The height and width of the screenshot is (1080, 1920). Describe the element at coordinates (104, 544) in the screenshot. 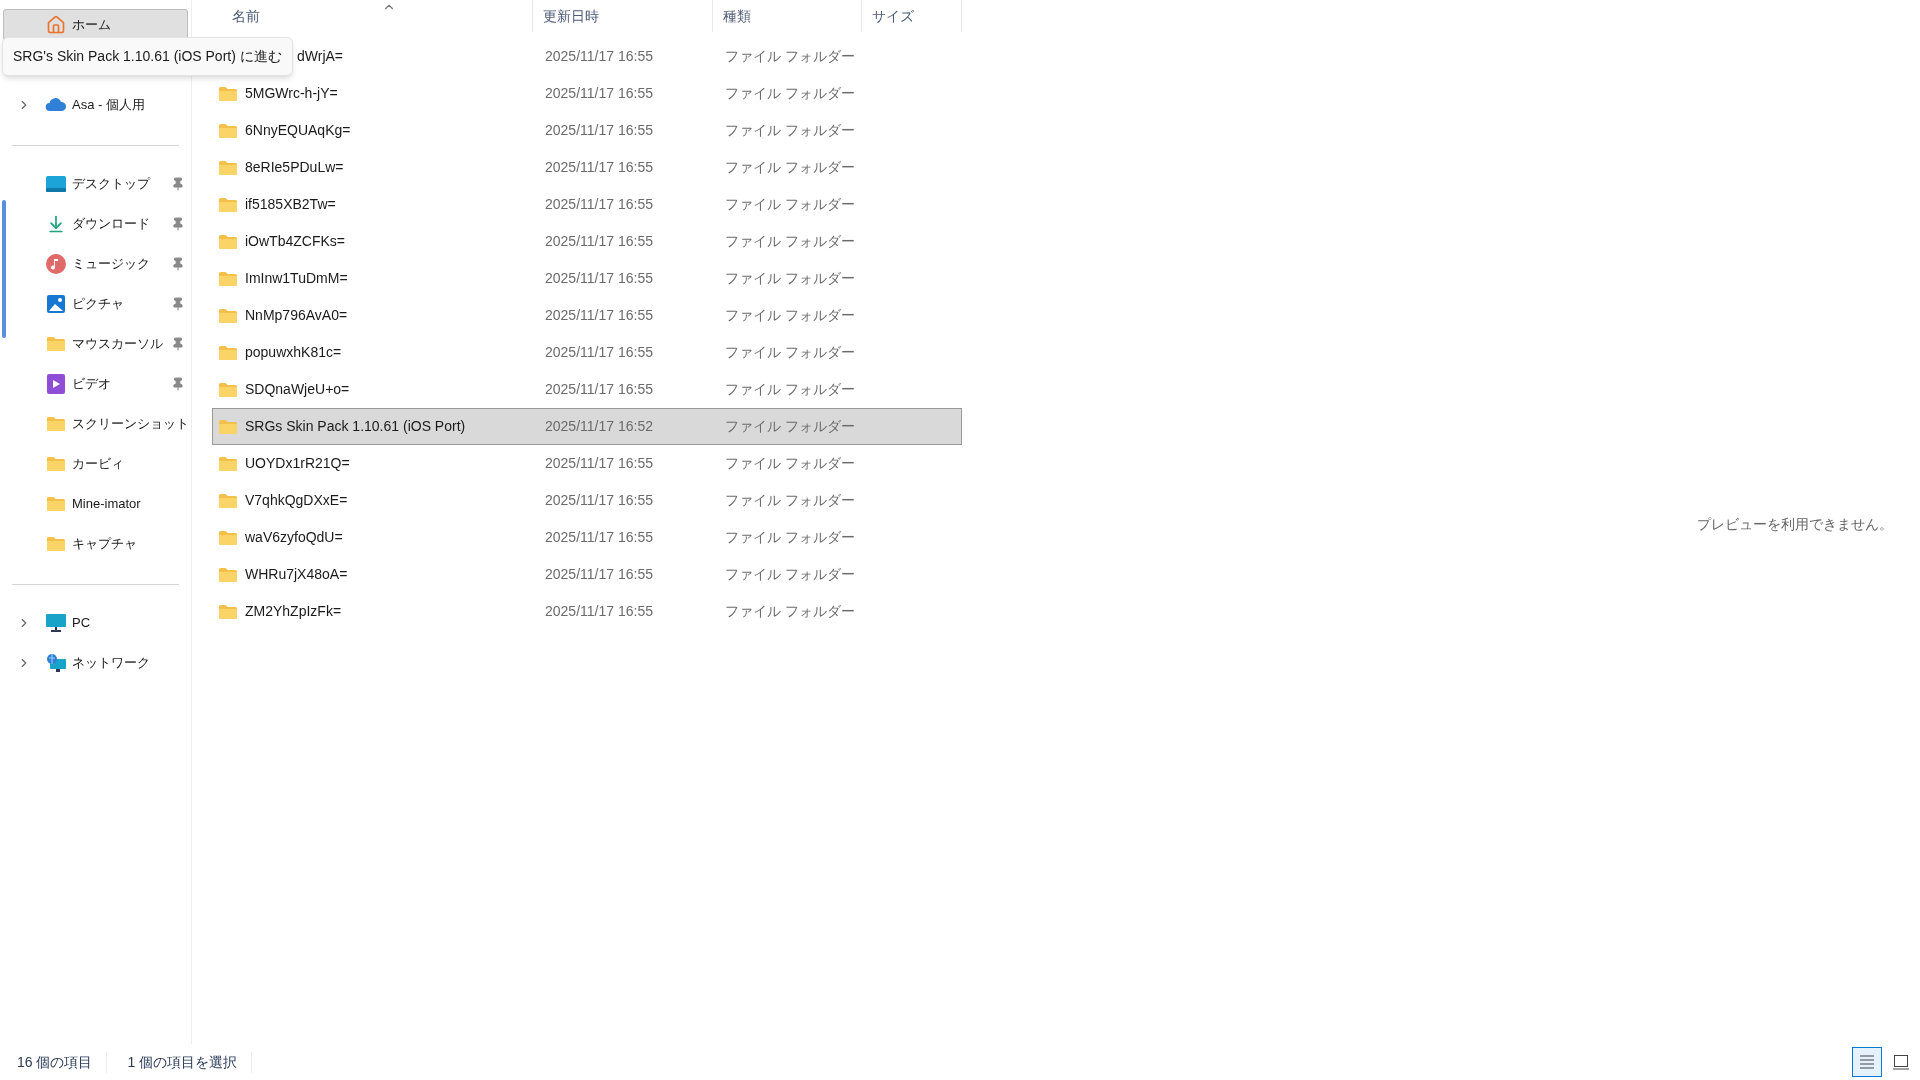

I see `sidebar-label: キャプチャ` at that location.